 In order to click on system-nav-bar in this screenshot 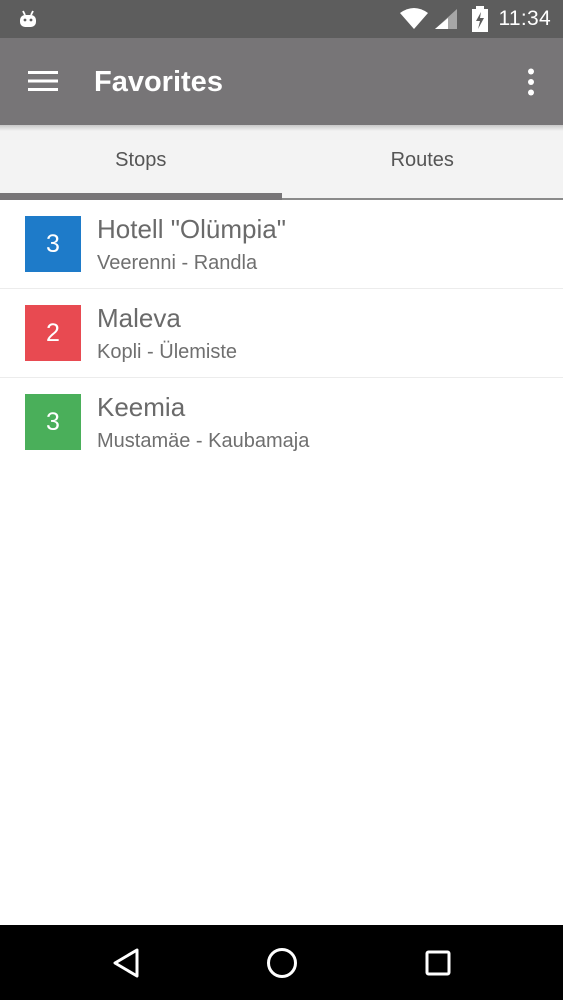, I will do `click(281, 962)`.